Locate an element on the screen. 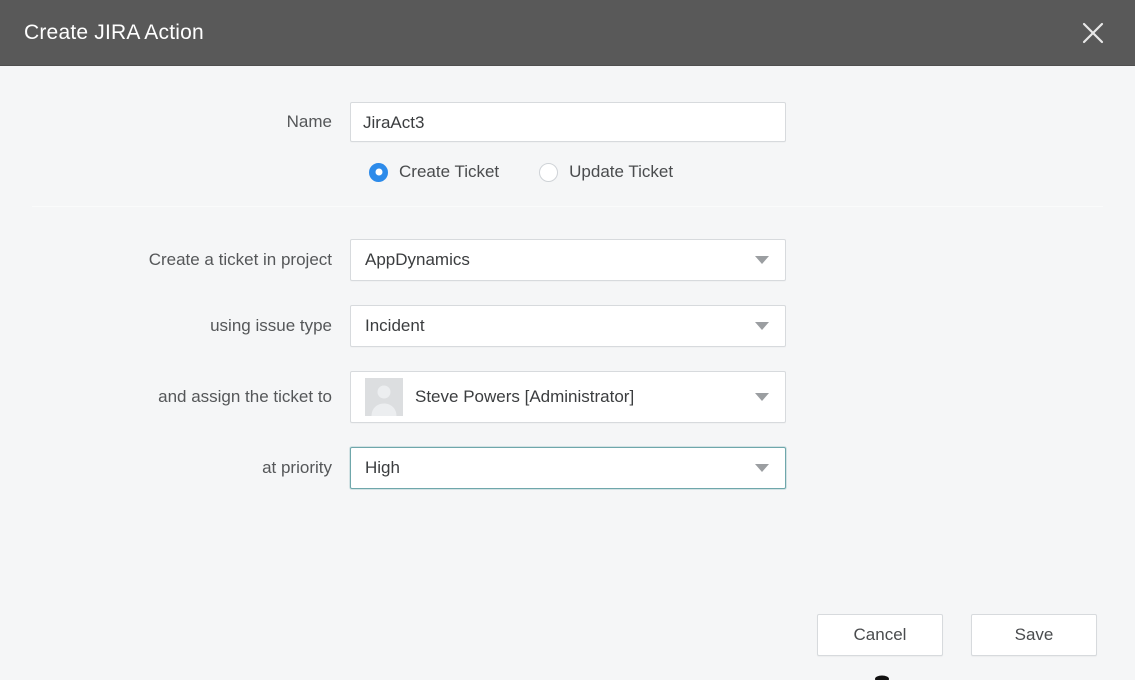 The height and width of the screenshot is (680, 1135). project-row: Create a ticket in project AppDynamics is located at coordinates (567, 260).